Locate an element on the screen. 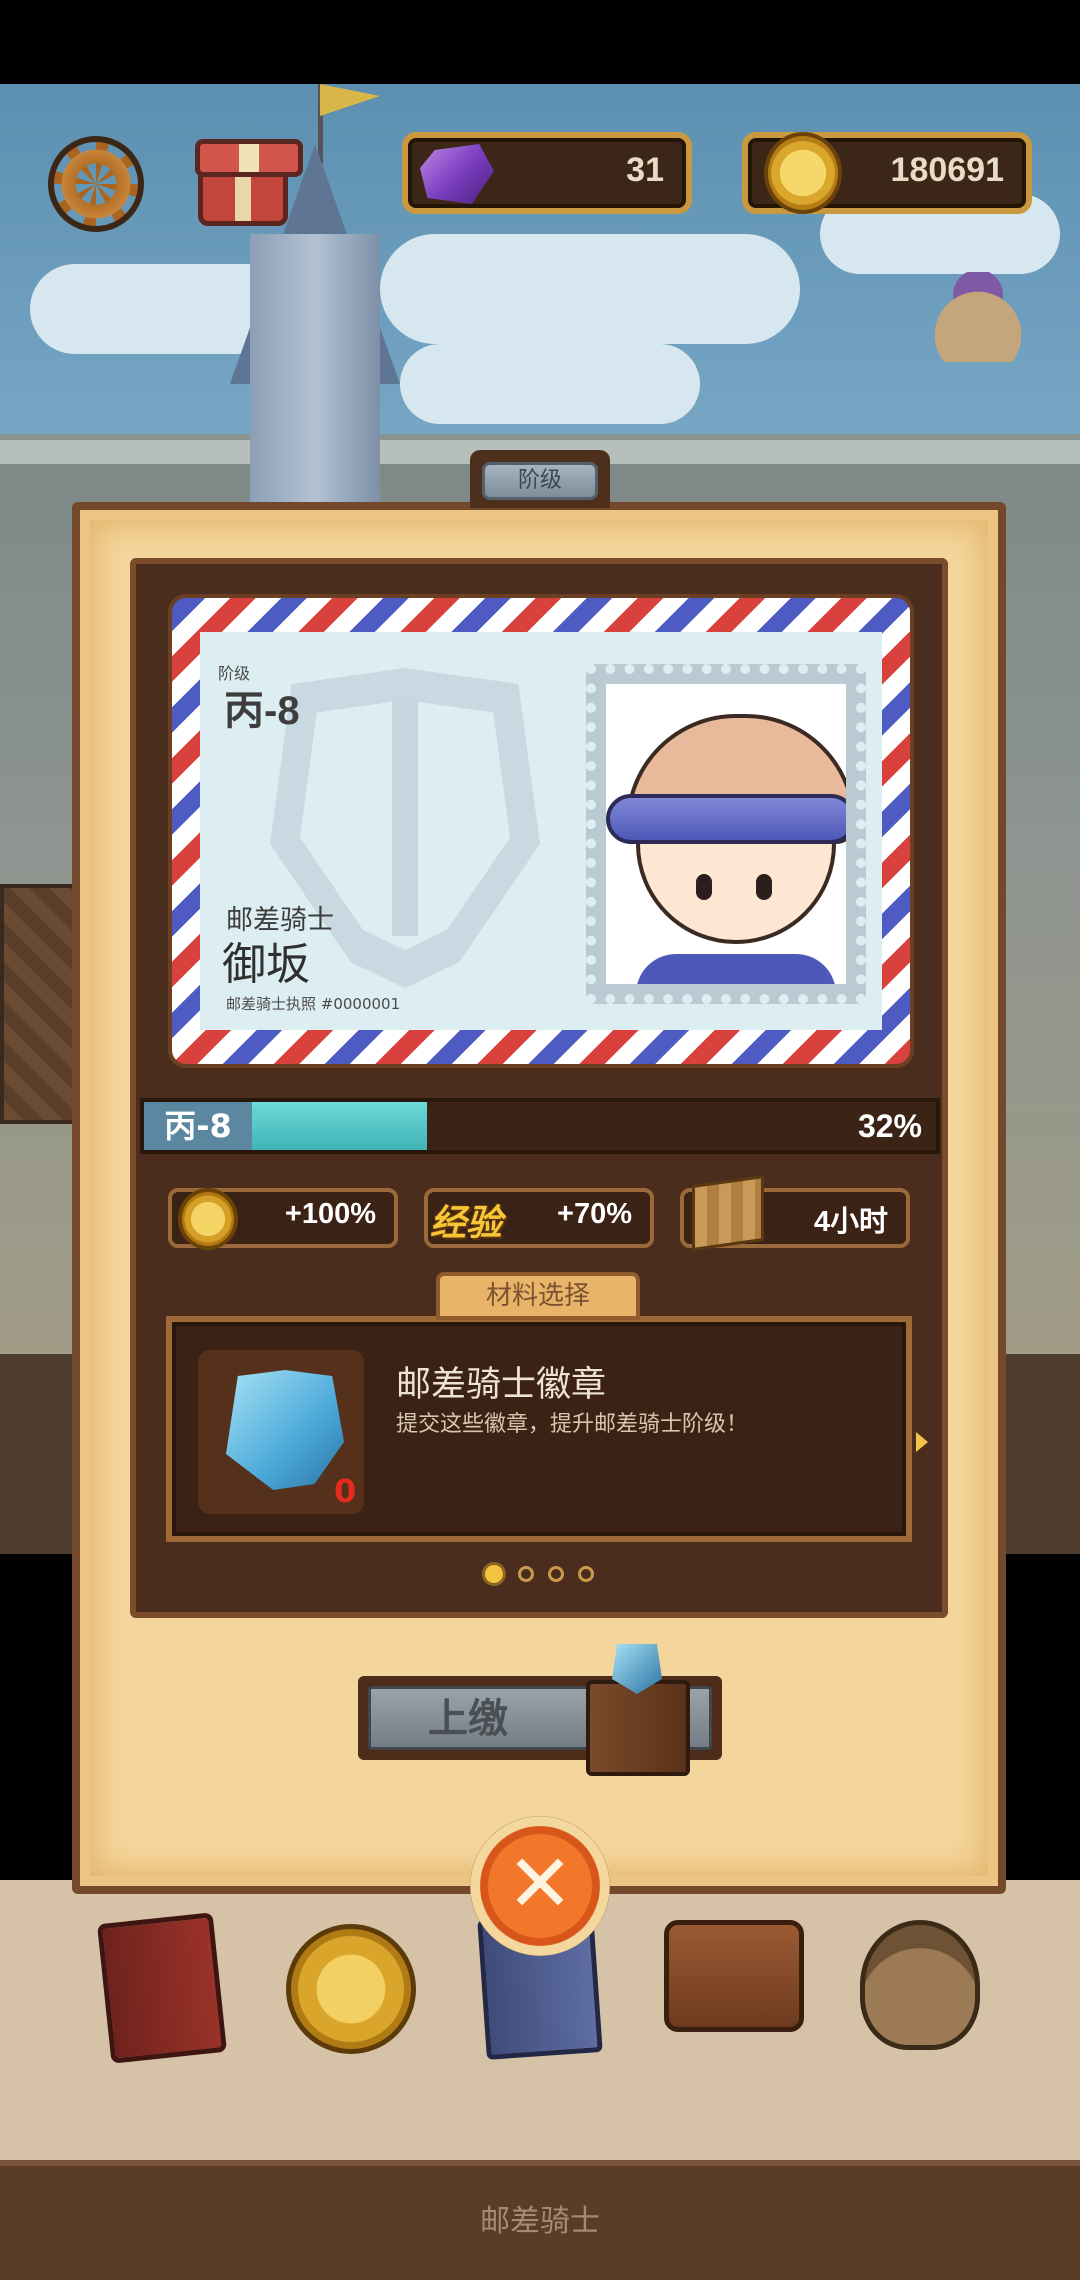 This screenshot has height=2280, width=1080. close-icon: ✕ is located at coordinates (540, 1883).